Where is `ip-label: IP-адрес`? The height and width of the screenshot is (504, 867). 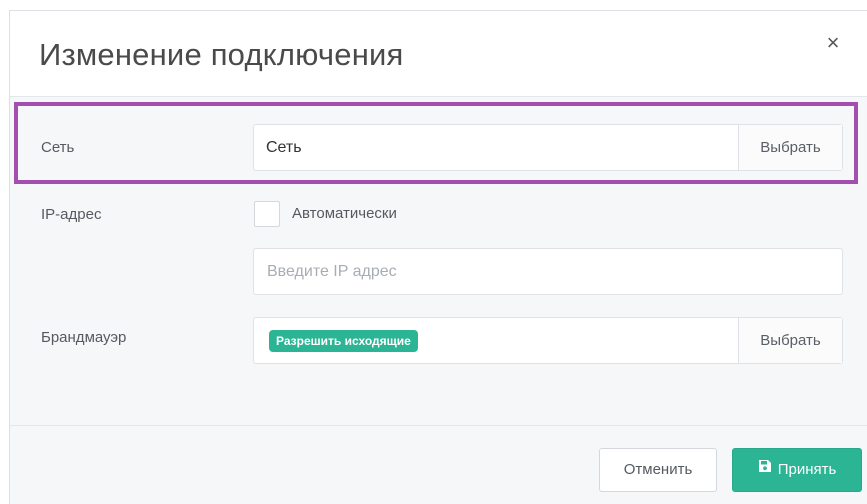
ip-label: IP-адрес is located at coordinates (71, 214).